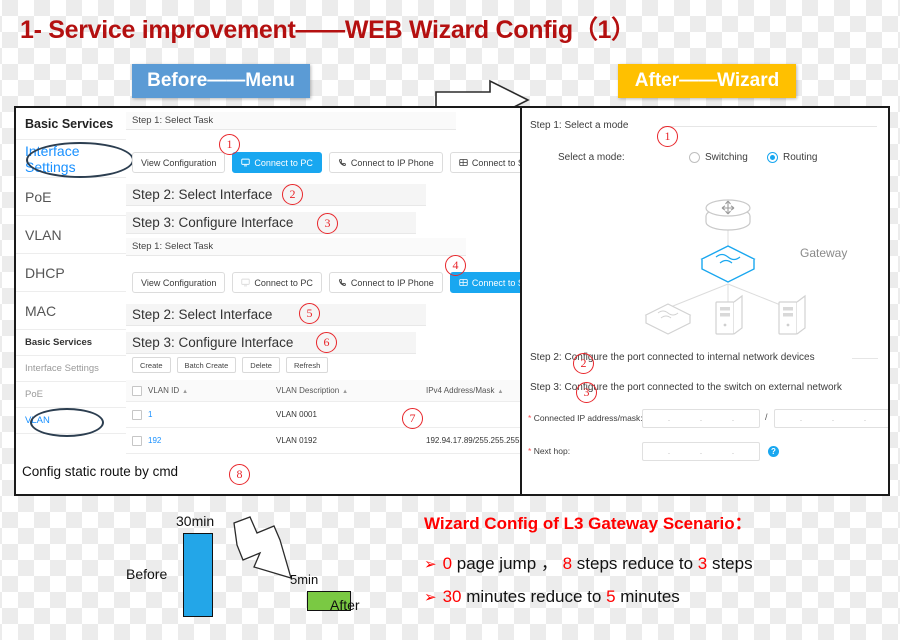  I want to click on field-label-text: Connected IP address/mask:, so click(588, 418).